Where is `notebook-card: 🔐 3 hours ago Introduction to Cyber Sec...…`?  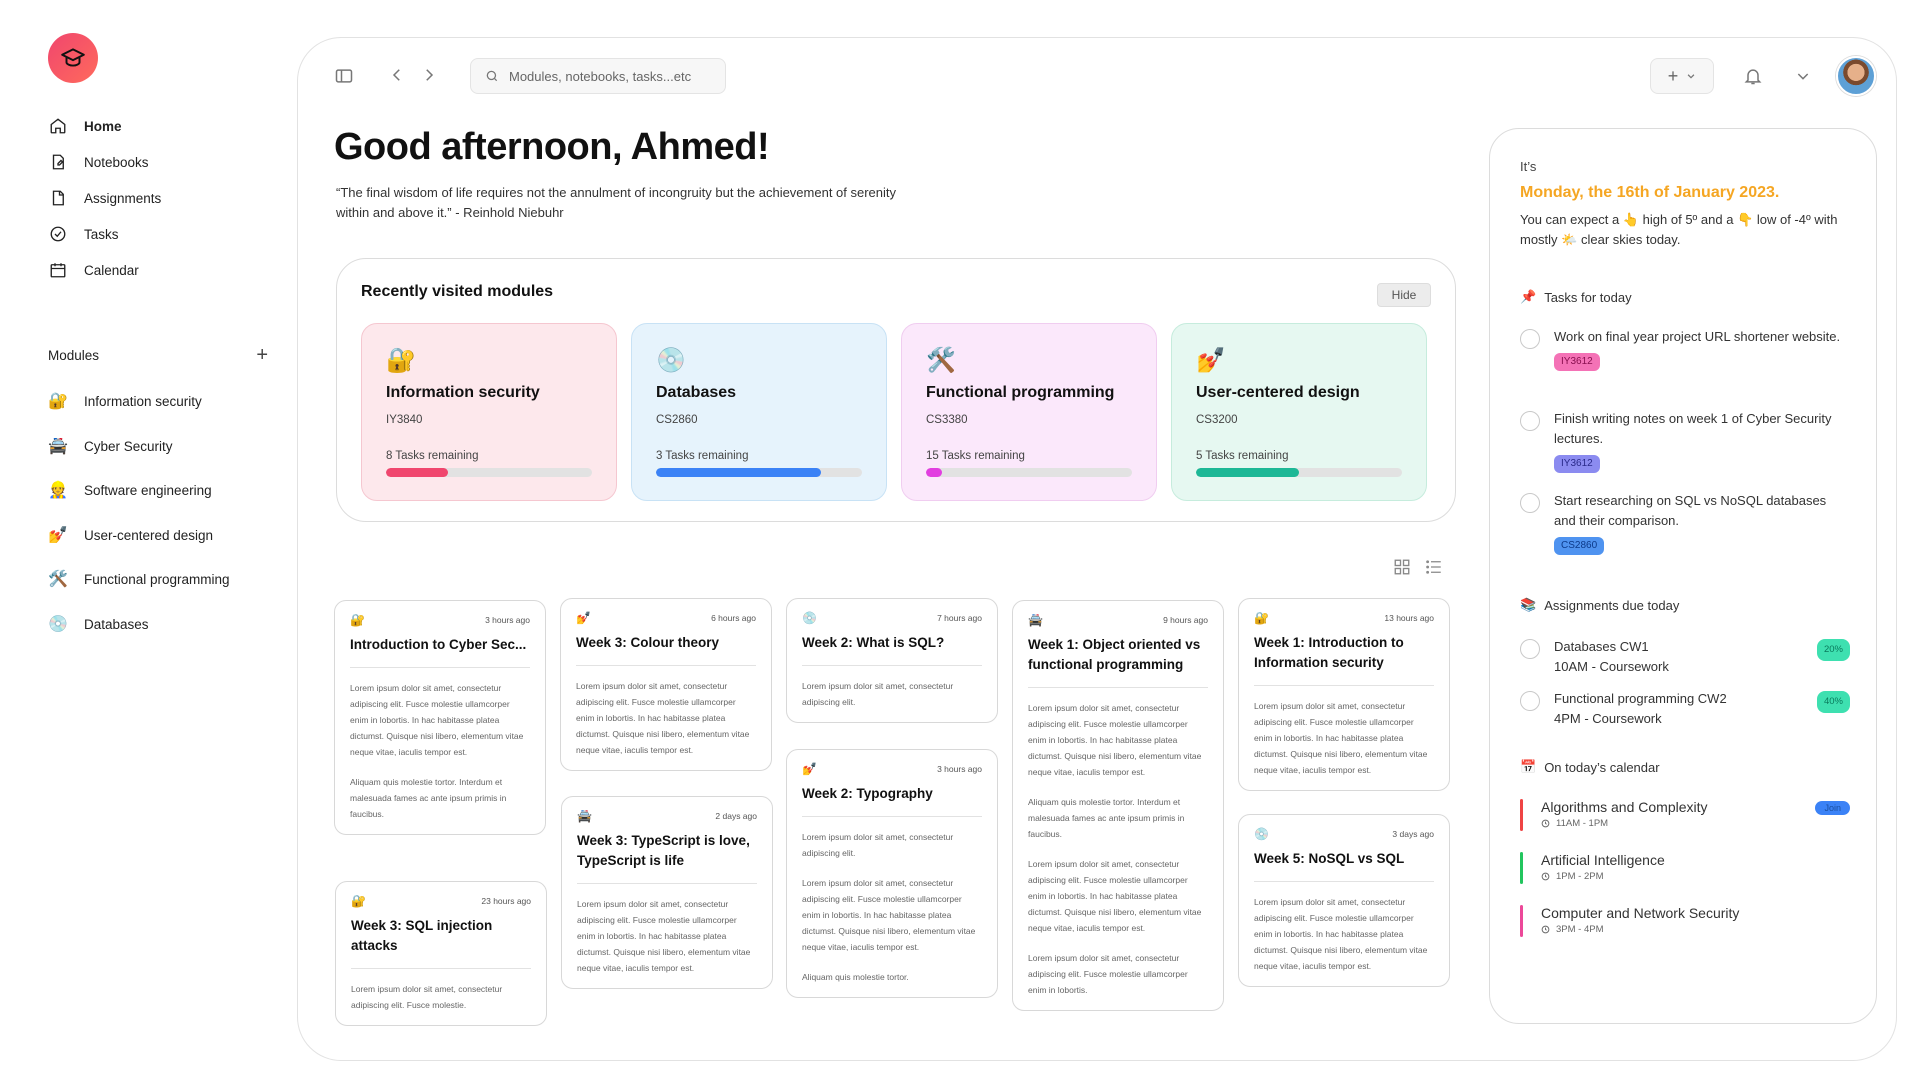 notebook-card: 🔐 3 hours ago Introduction to Cyber Sec...… is located at coordinates (440, 717).